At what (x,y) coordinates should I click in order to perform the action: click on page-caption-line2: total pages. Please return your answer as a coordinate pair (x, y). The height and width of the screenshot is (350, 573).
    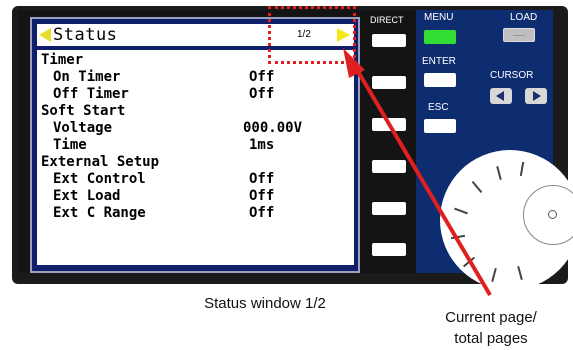
    Looking at the image, I should click on (491, 338).